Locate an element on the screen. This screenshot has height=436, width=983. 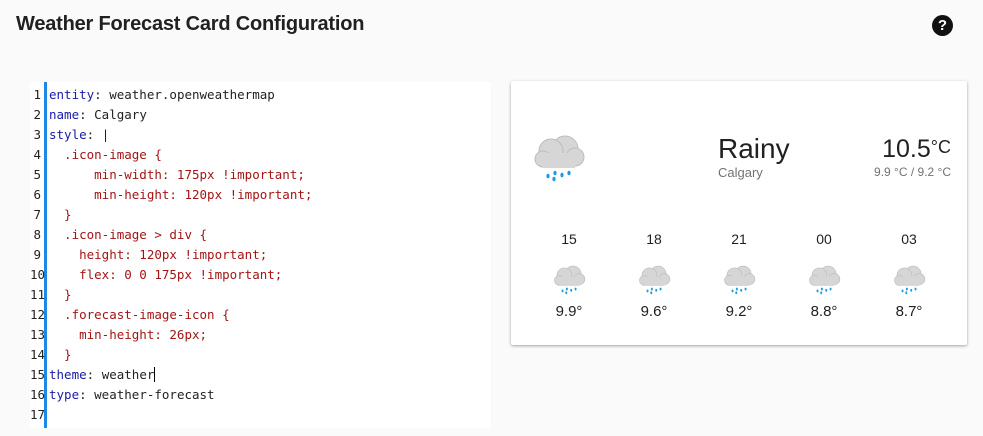
yaml-key: name is located at coordinates (64, 114).